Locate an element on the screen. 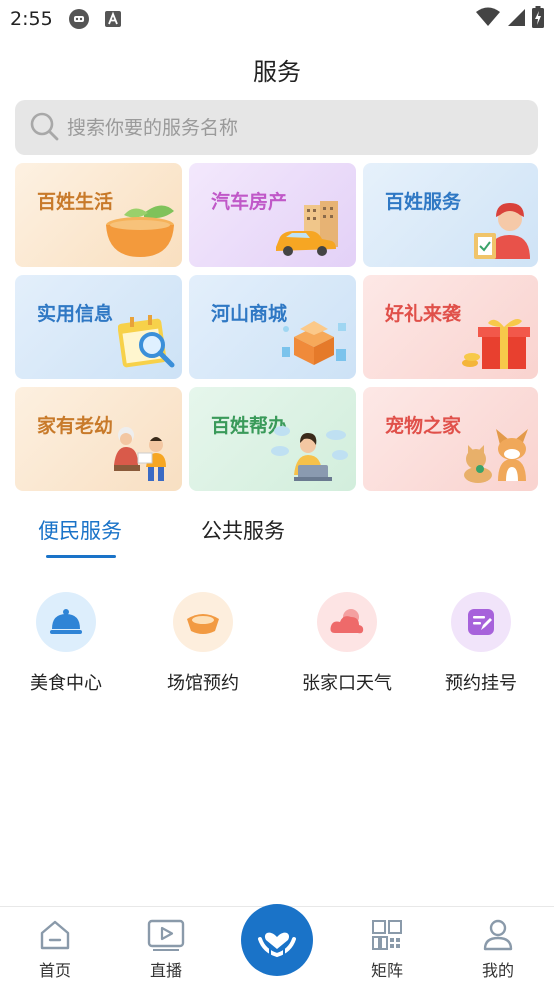 This screenshot has height=984, width=554. nav-matrix: 矩阵 is located at coordinates (387, 944).